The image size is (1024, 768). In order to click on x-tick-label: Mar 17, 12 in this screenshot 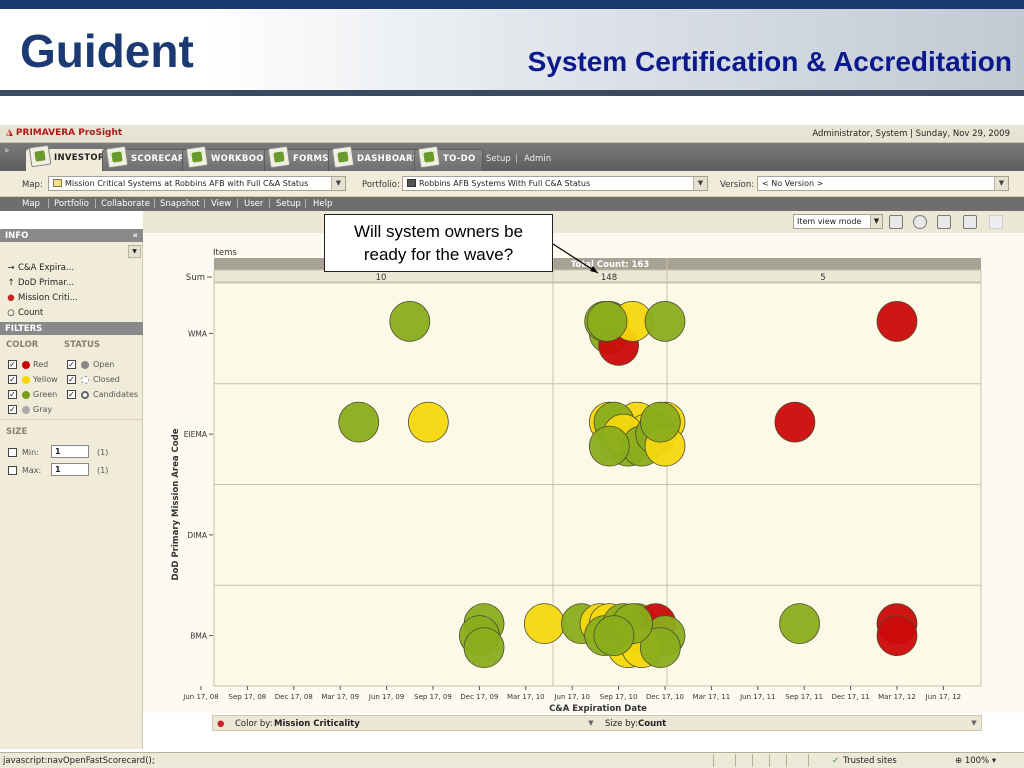, I will do `click(897, 697)`.